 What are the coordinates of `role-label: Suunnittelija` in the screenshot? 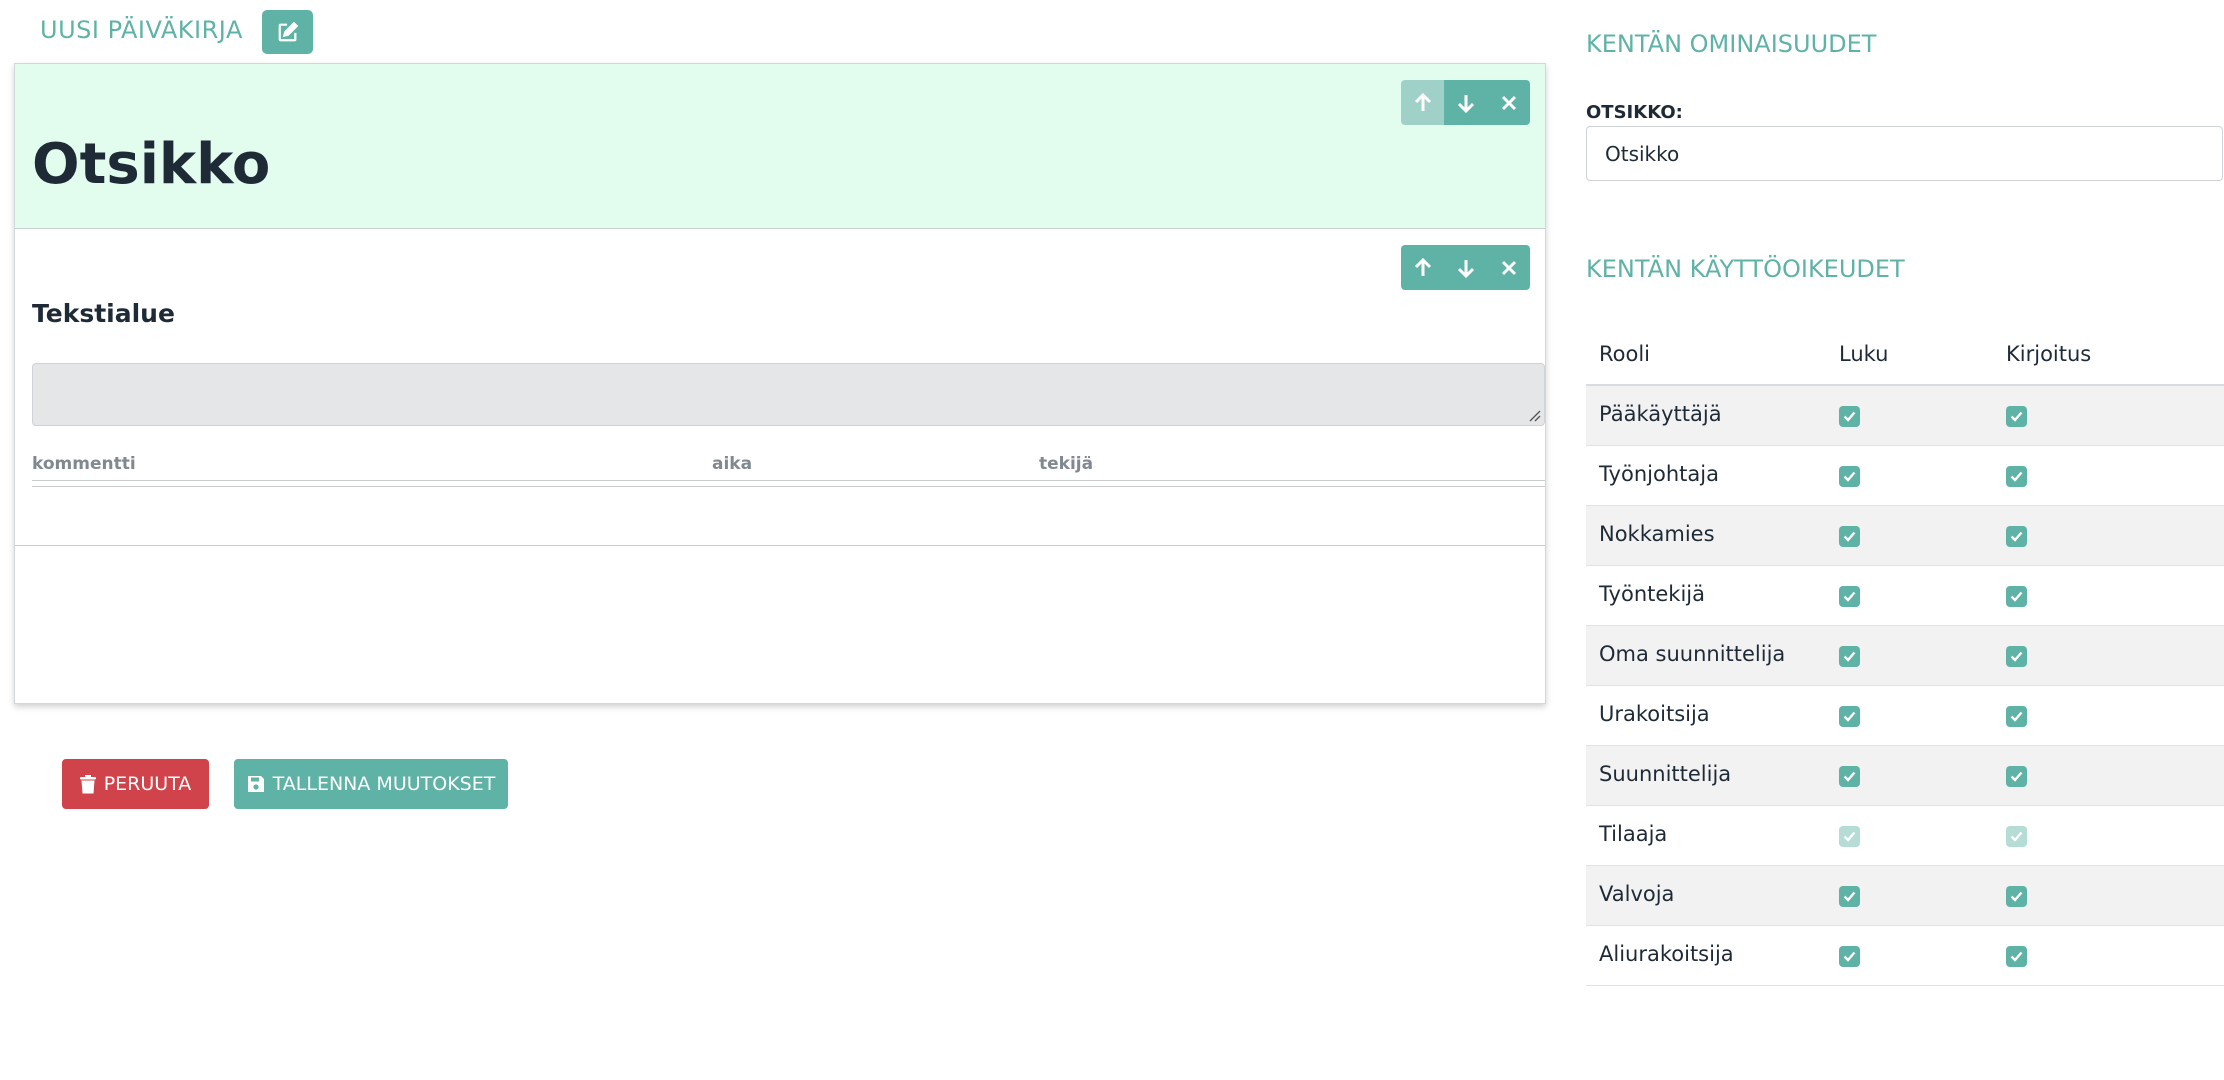 It's located at (1665, 774).